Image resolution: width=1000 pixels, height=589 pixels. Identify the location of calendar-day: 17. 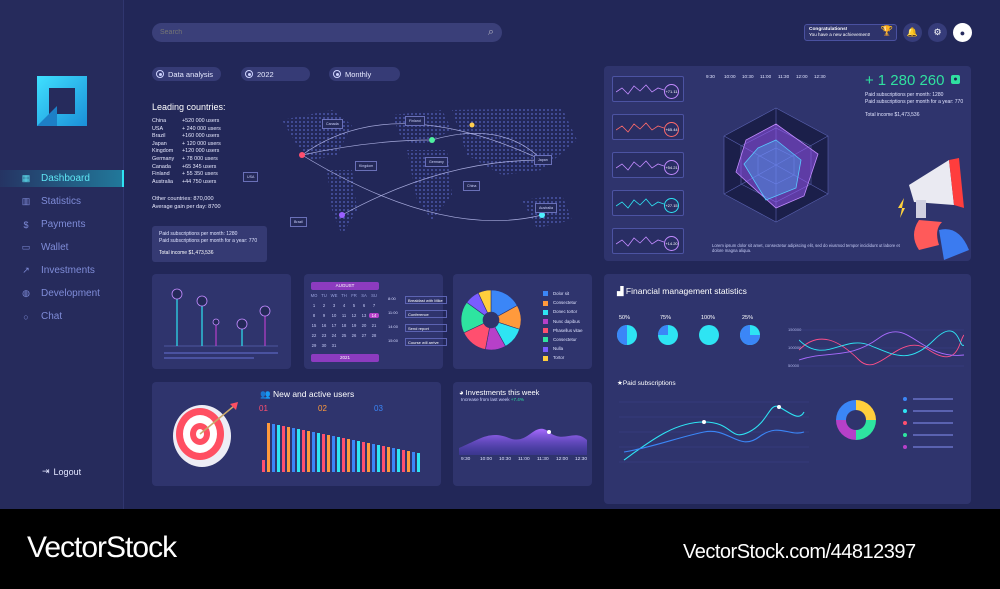
(334, 325).